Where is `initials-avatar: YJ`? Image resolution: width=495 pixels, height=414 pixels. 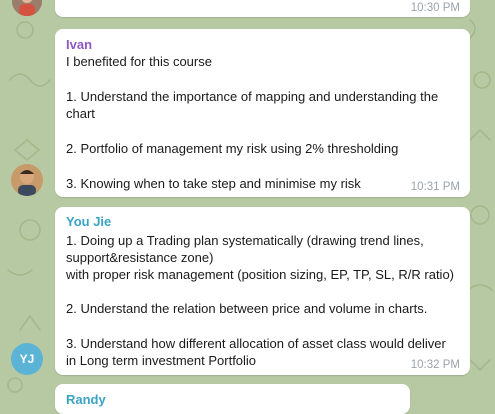 initials-avatar: YJ is located at coordinates (27, 359).